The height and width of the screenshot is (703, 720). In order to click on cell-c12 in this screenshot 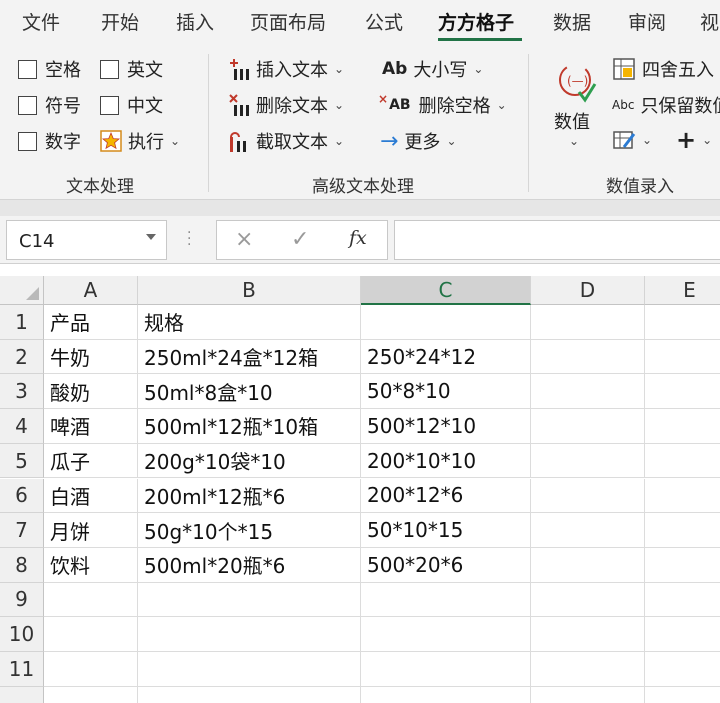, I will do `click(446, 694)`.